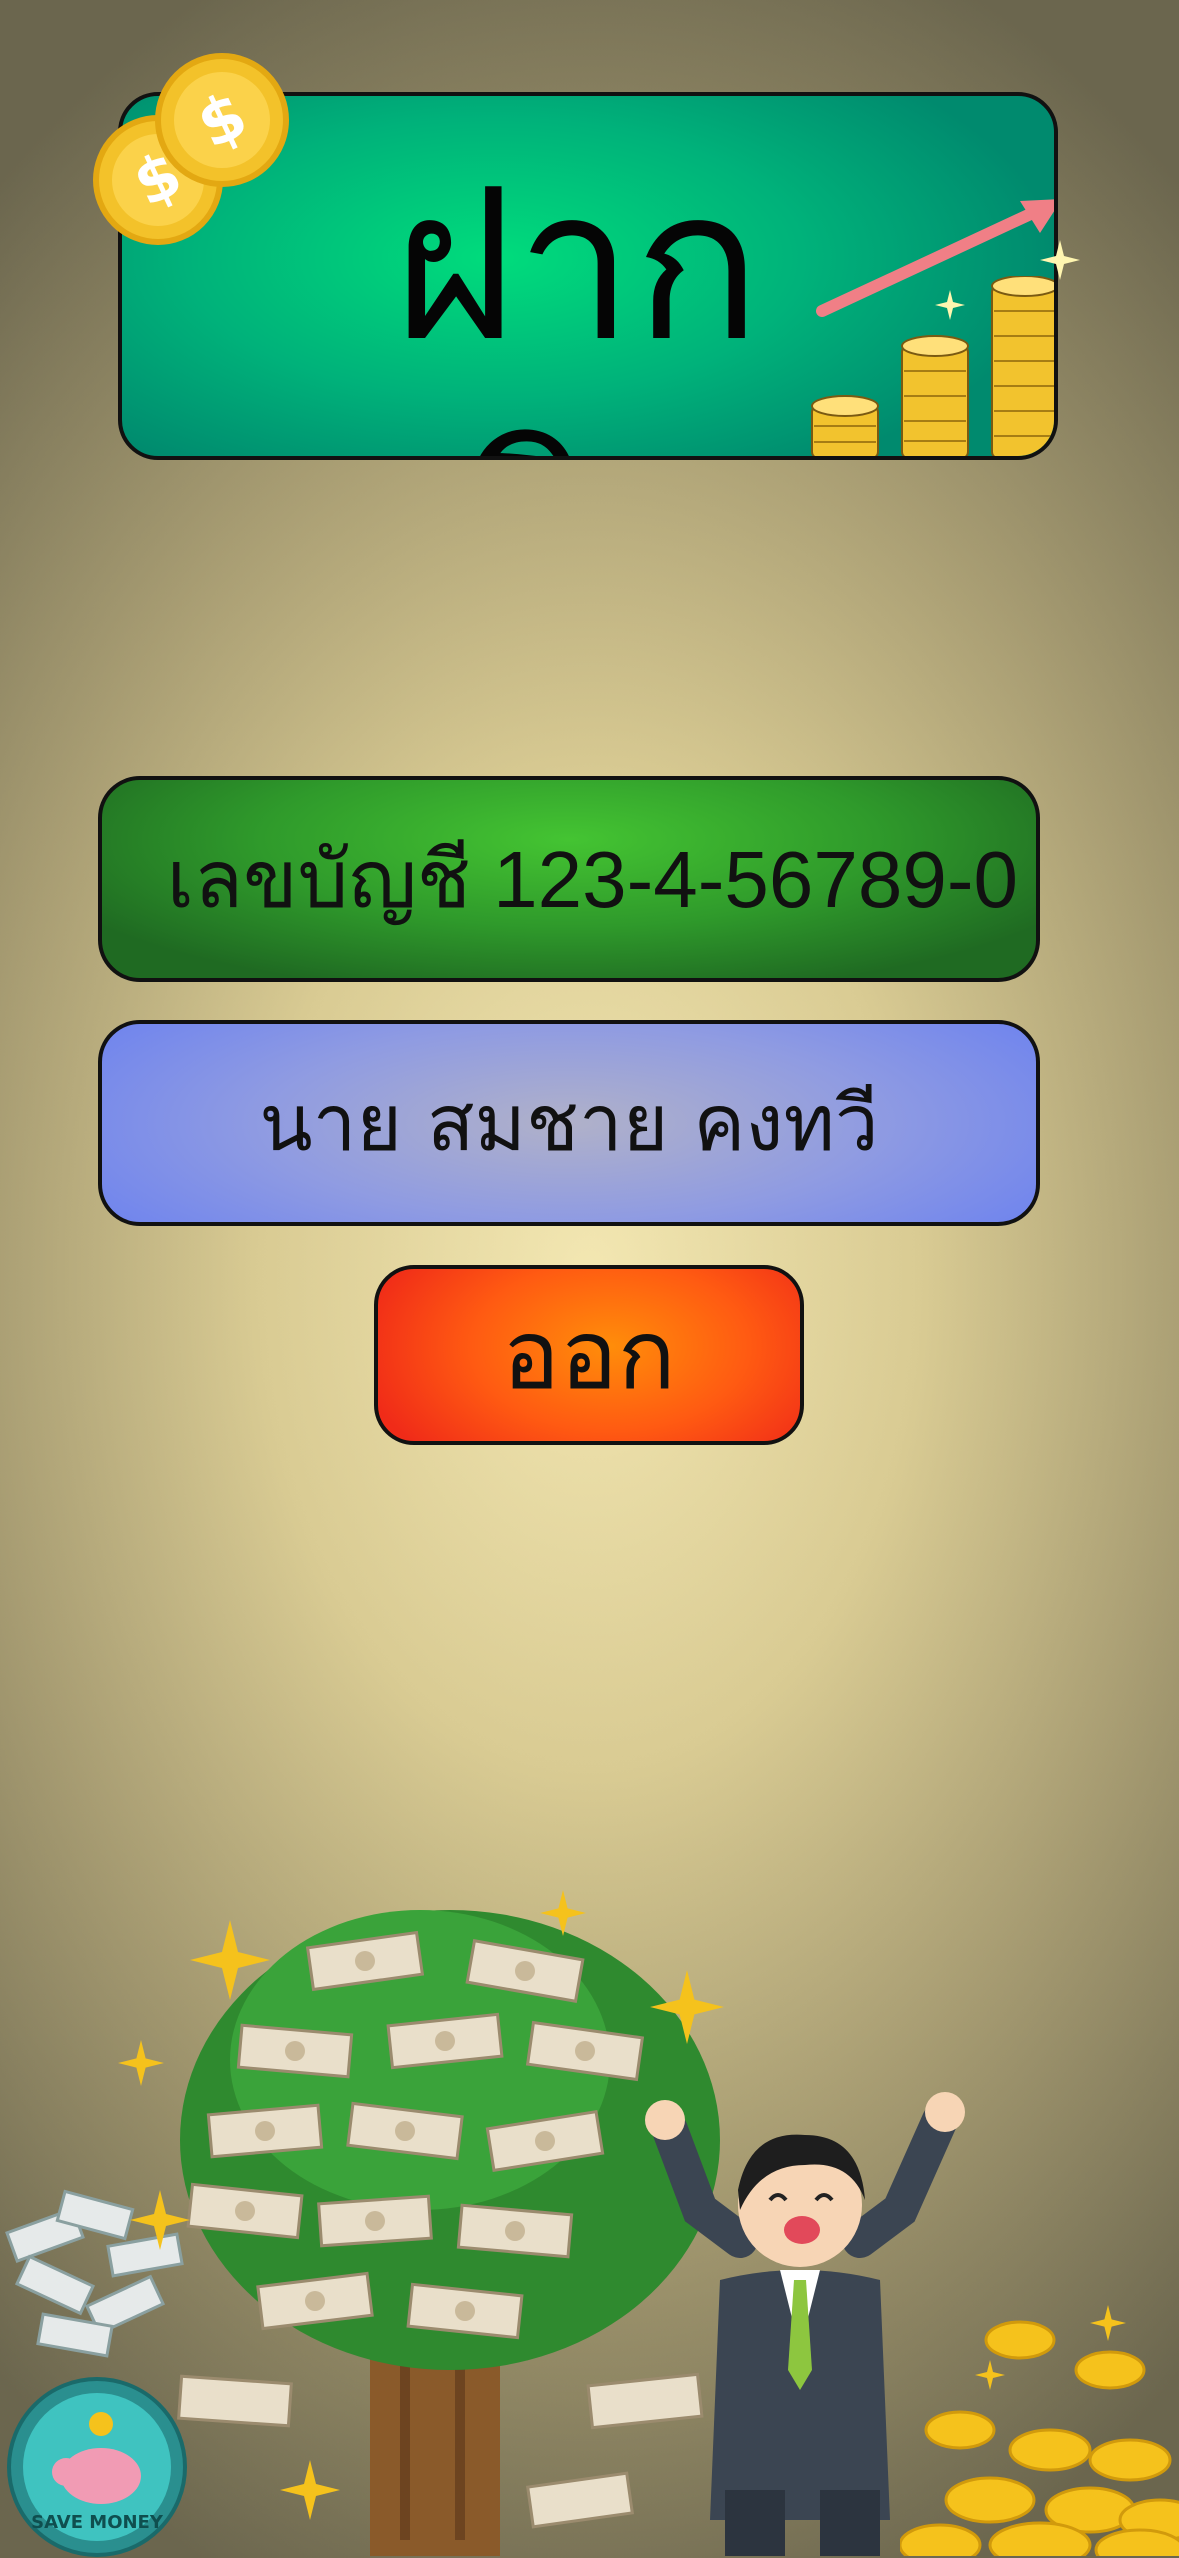 This screenshot has height=2558, width=1179. What do you see at coordinates (1039, 2438) in the screenshot?
I see `gold-coins-icon` at bounding box center [1039, 2438].